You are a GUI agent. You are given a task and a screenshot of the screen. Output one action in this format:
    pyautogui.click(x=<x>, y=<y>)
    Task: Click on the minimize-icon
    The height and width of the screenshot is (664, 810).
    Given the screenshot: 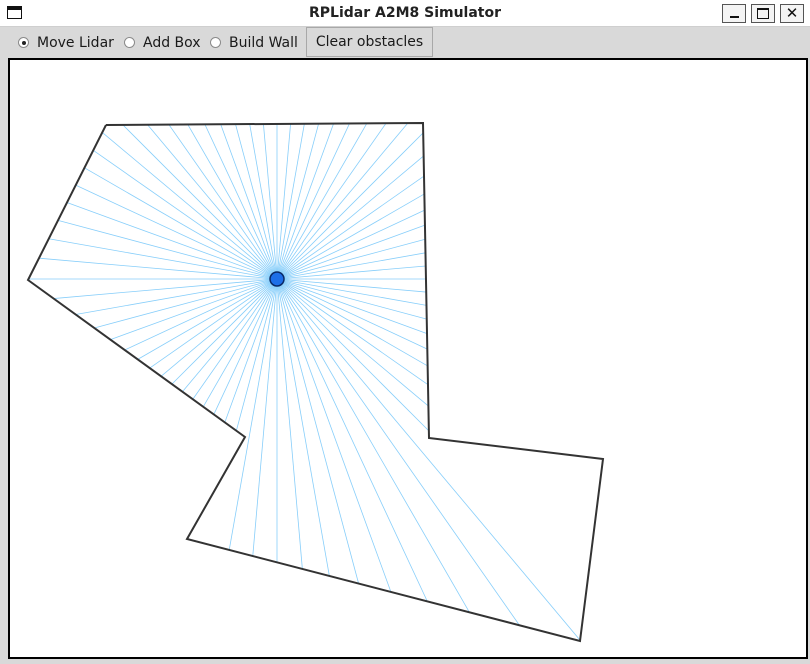 What is the action you would take?
    pyautogui.click(x=734, y=17)
    